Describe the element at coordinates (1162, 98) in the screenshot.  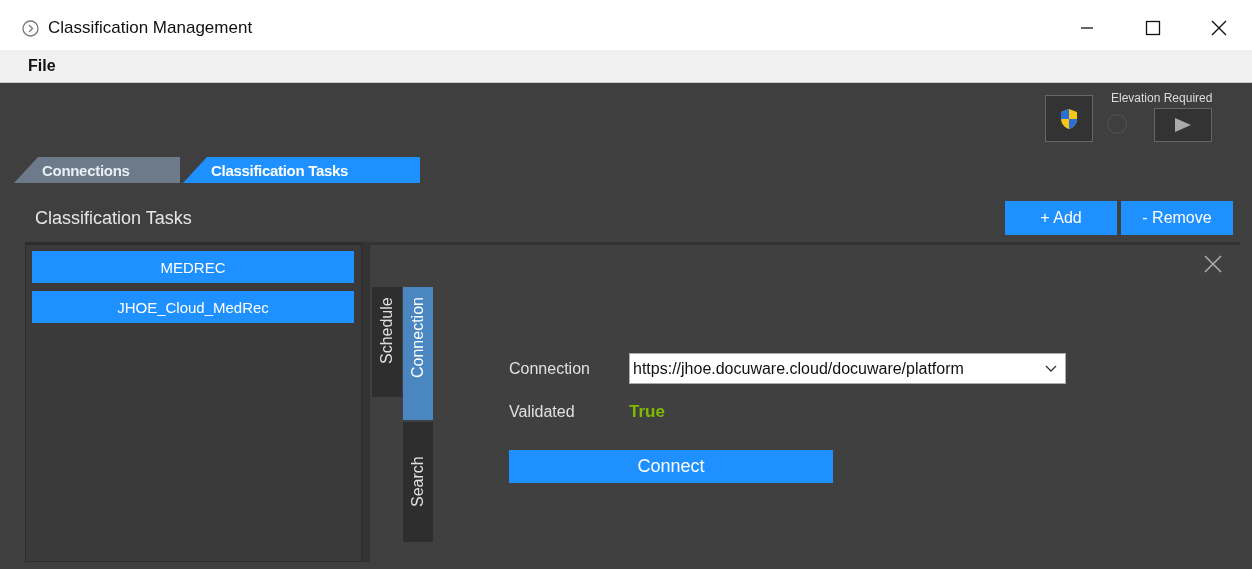
I see `elevation-label: Elevation Required` at that location.